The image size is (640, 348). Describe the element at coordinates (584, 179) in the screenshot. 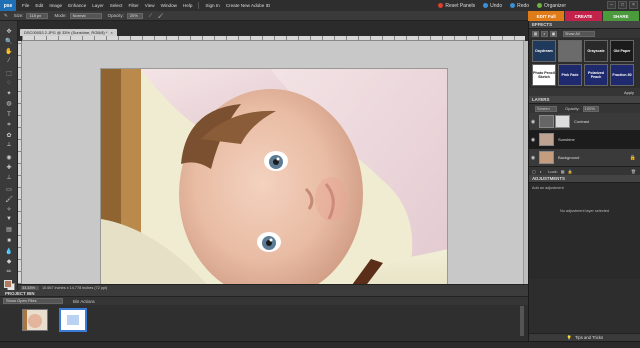

I see `adjustments-panel-header: ADJUSTMENTS` at that location.